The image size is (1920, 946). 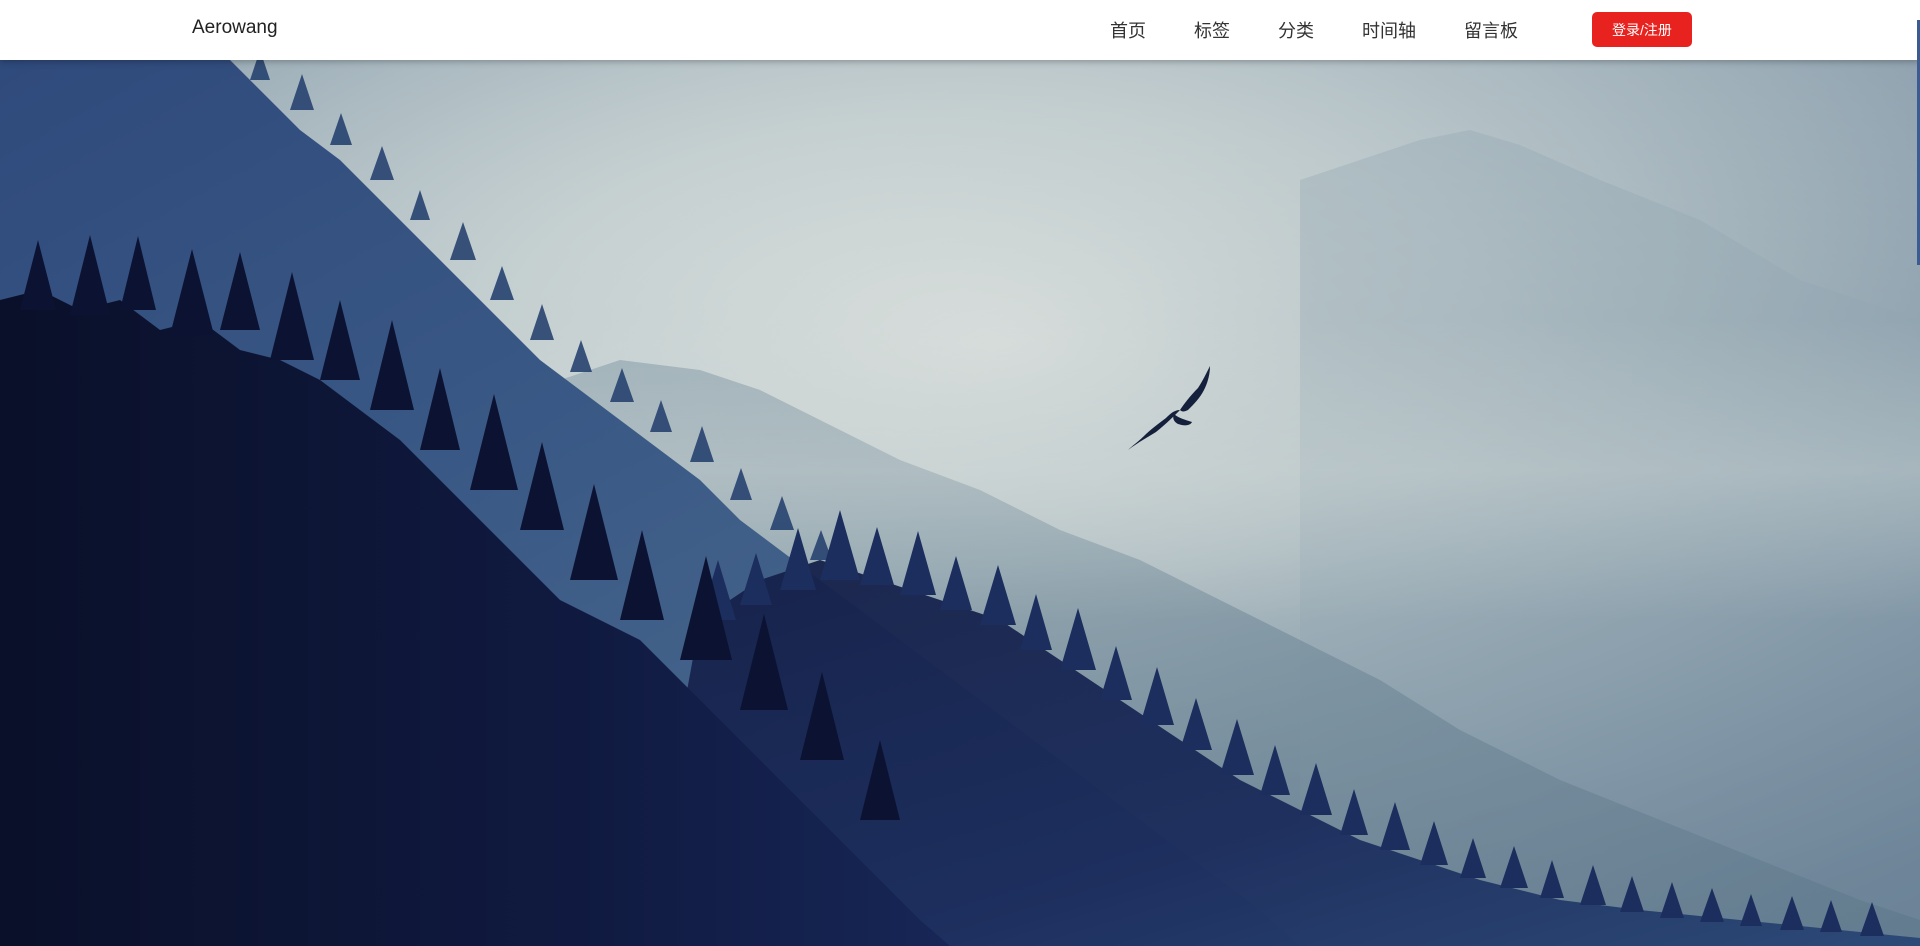 I want to click on nav-item-home: 首页, so click(x=1128, y=30).